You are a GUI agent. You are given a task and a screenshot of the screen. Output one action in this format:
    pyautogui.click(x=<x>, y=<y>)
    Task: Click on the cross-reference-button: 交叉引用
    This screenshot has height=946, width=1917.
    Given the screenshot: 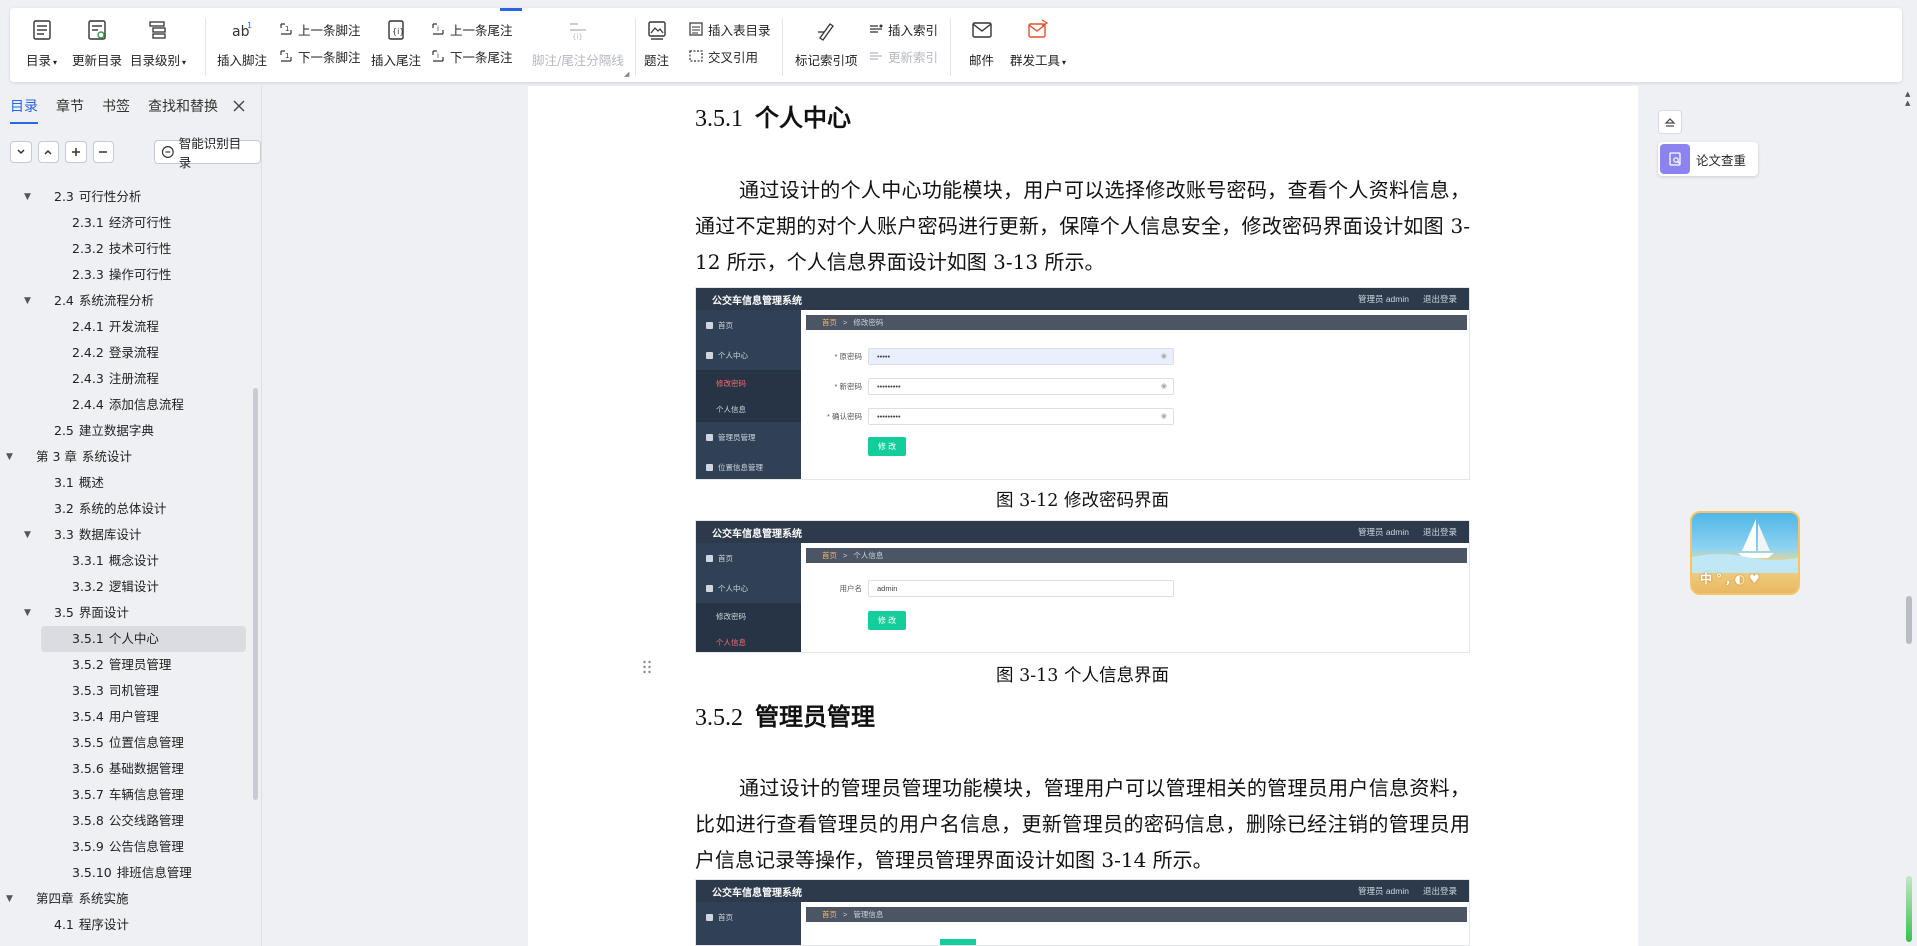 What is the action you would take?
    pyautogui.click(x=723, y=56)
    